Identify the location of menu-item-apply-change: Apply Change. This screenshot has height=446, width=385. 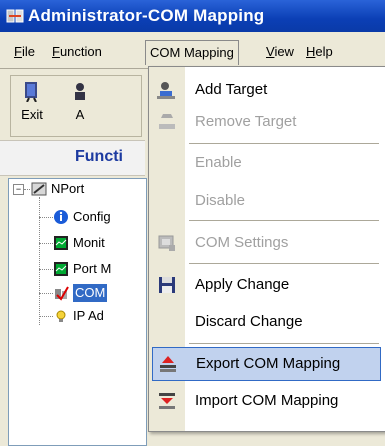
(267, 285).